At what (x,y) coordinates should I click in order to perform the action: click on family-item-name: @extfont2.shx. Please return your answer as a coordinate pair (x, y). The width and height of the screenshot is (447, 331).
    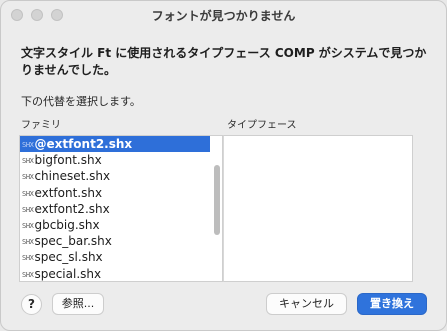
    Looking at the image, I should click on (83, 144).